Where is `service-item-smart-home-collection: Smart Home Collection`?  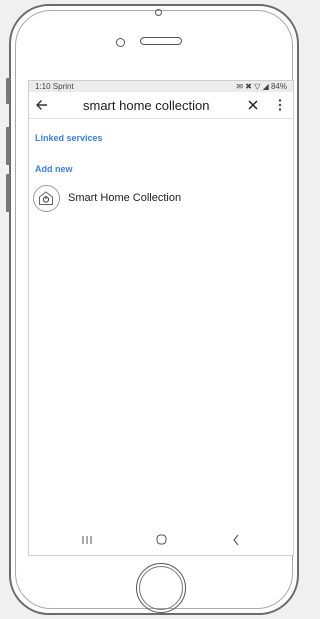 service-item-smart-home-collection: Smart Home Collection is located at coordinates (143, 199).